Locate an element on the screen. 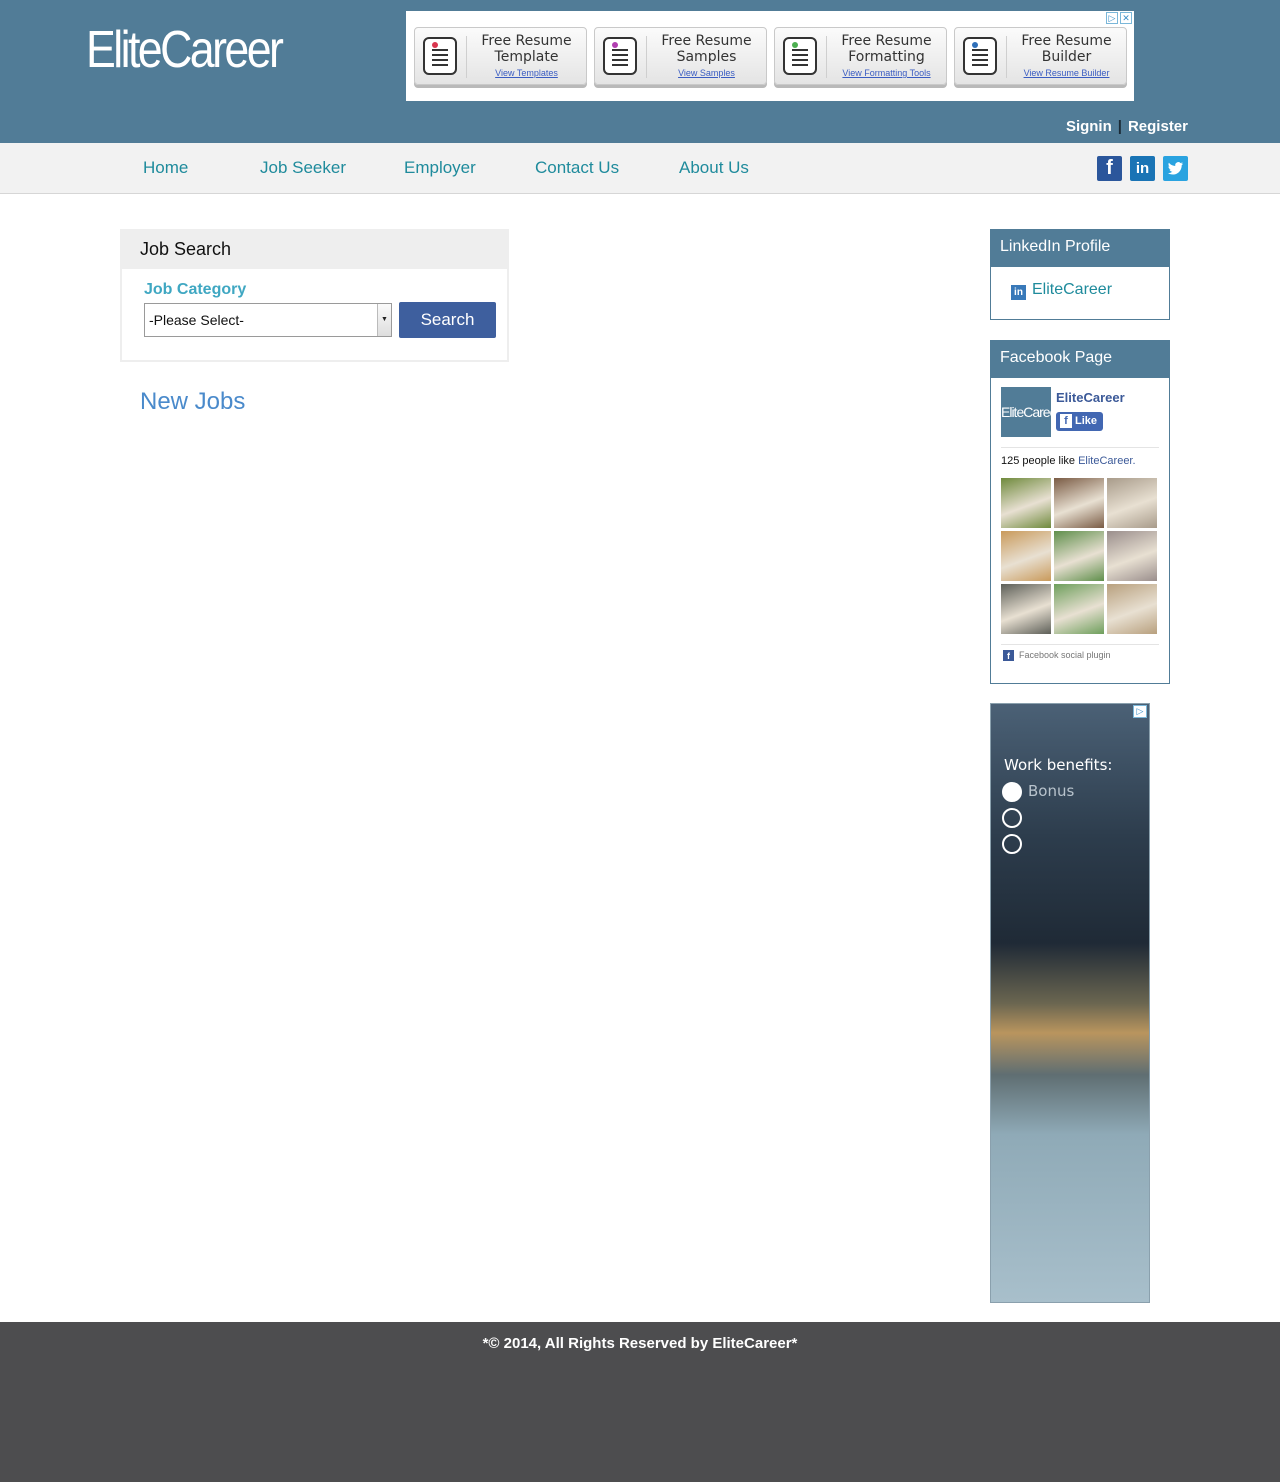 The height and width of the screenshot is (1482, 1280). ad-item-title: Free Resume Builder is located at coordinates (1066, 49).